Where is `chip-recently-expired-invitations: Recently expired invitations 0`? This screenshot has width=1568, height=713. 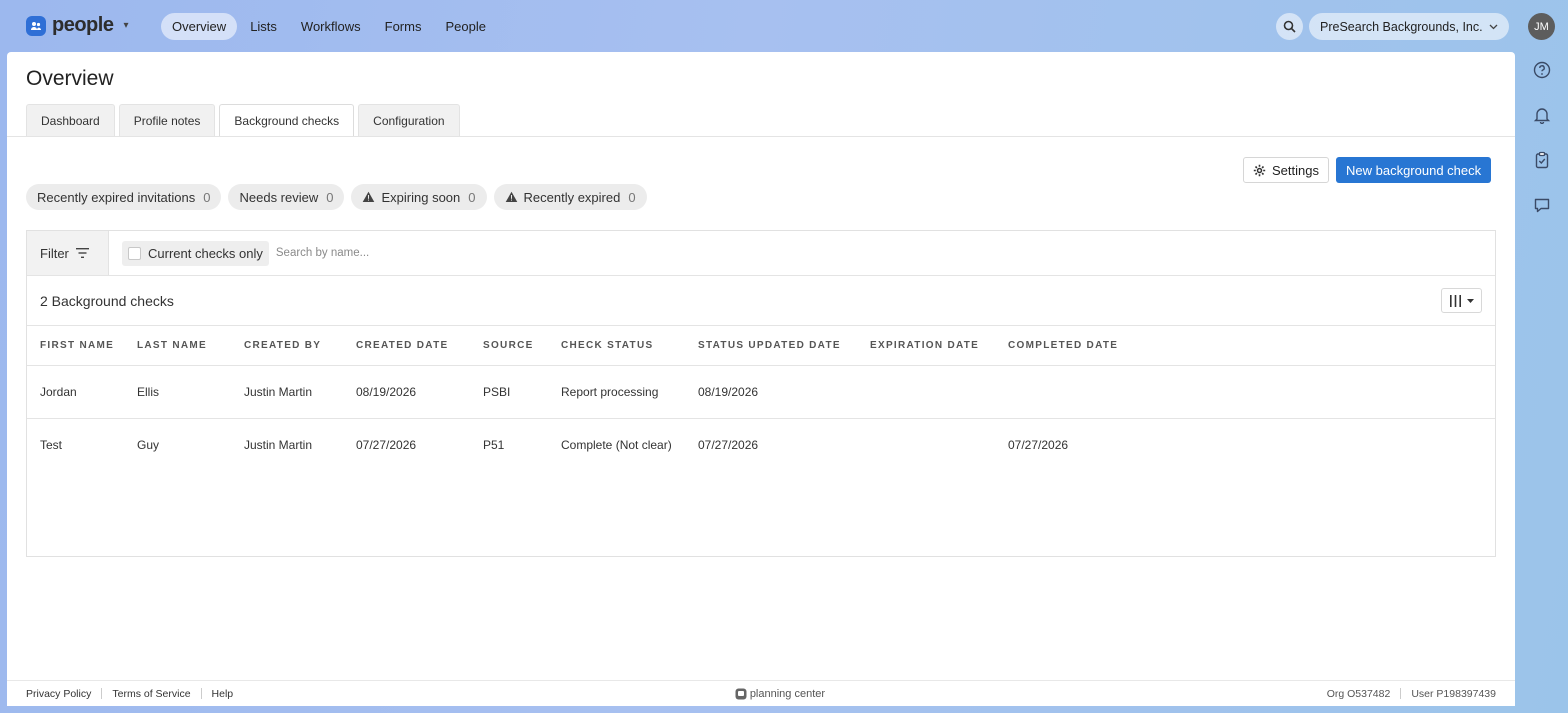 chip-recently-expired-invitations: Recently expired invitations 0 is located at coordinates (124, 197).